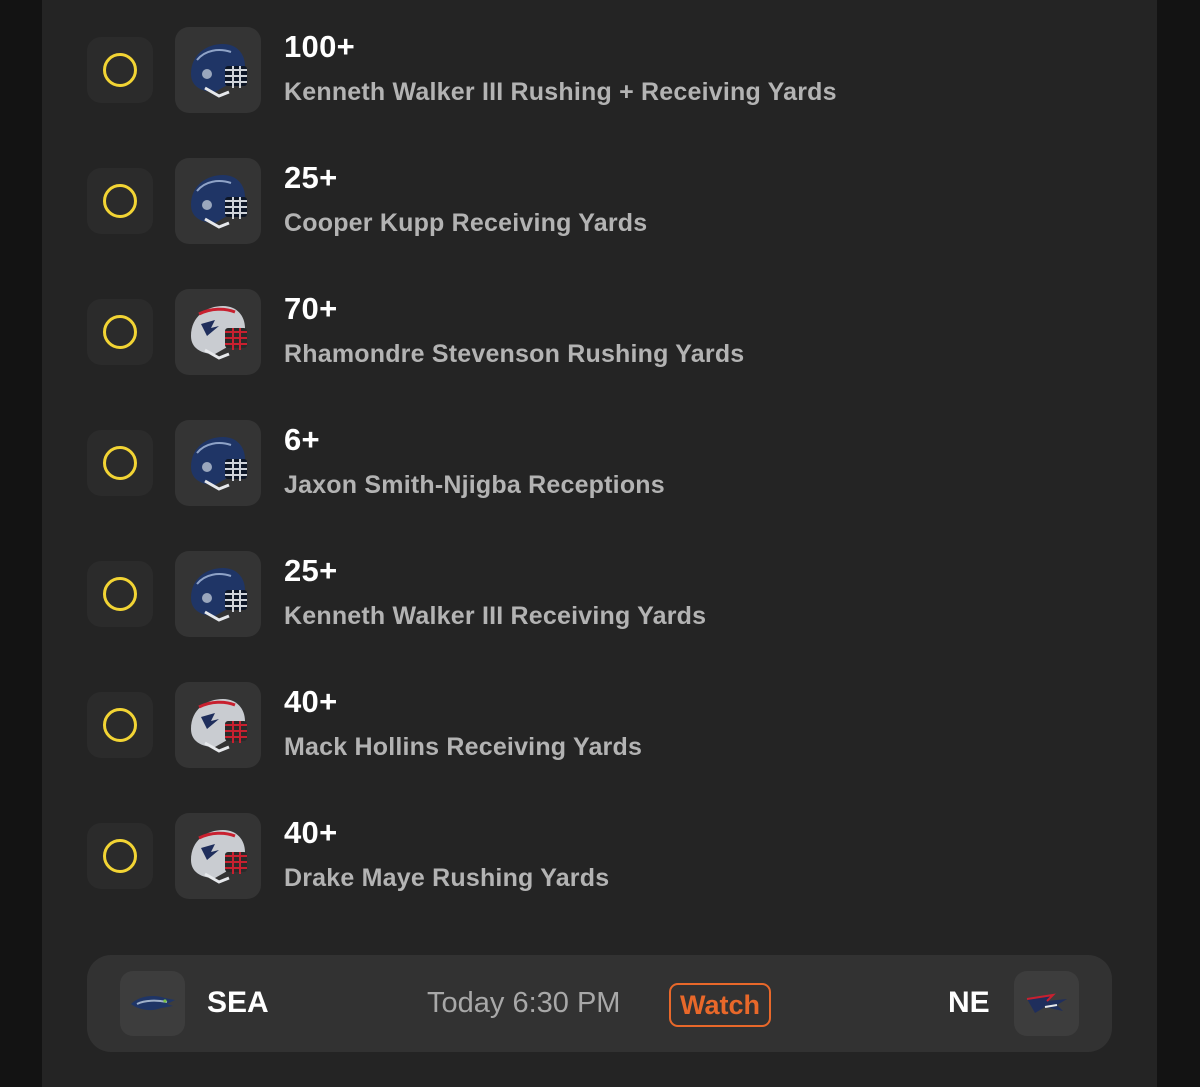  Describe the element at coordinates (597, 726) in the screenshot. I see `prop-row: 40+ Mack Hollins Receiving Yards` at that location.